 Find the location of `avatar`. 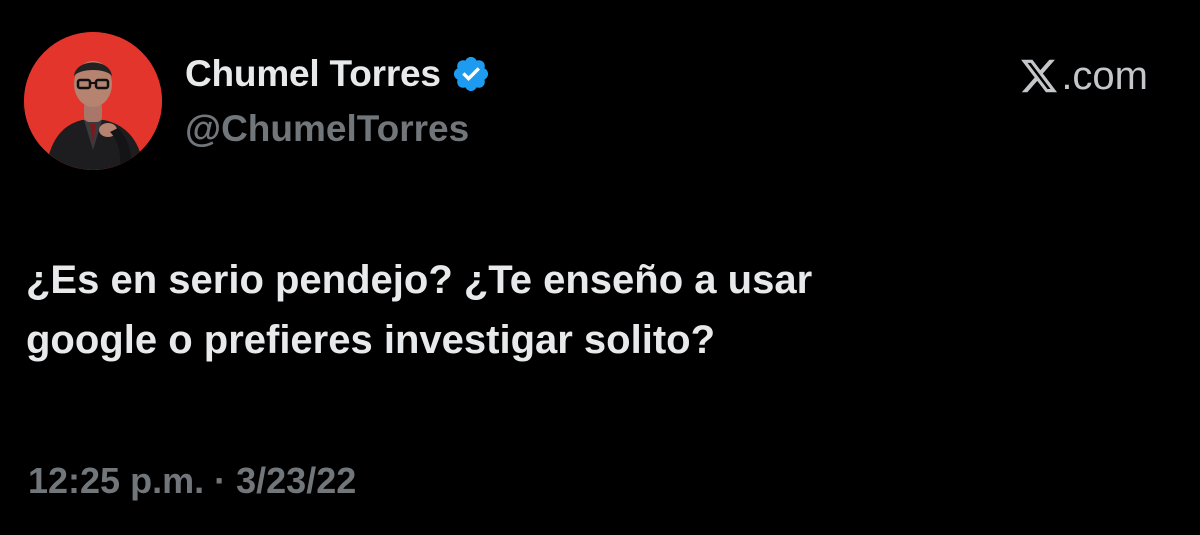

avatar is located at coordinates (93, 101).